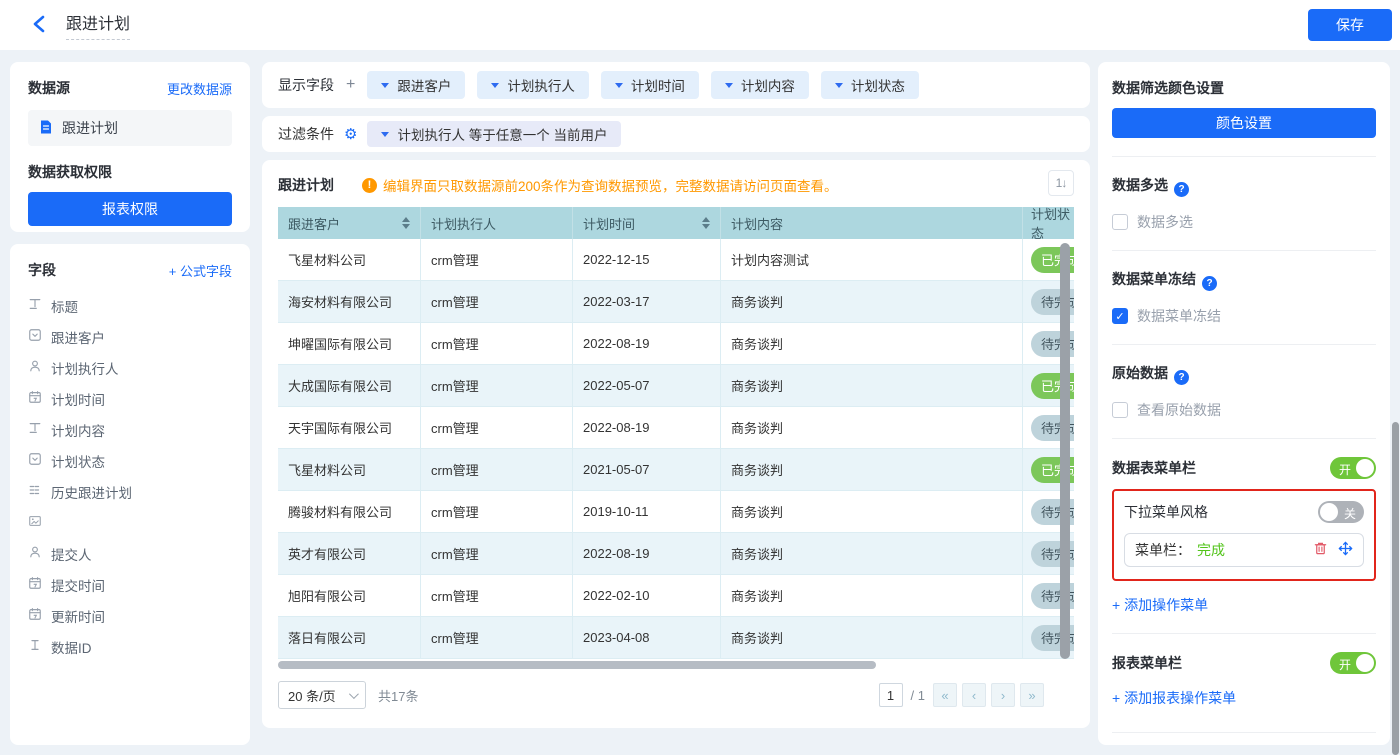 The width and height of the screenshot is (1400, 755). I want to click on color-setting-button: 颜色设置, so click(1244, 123).